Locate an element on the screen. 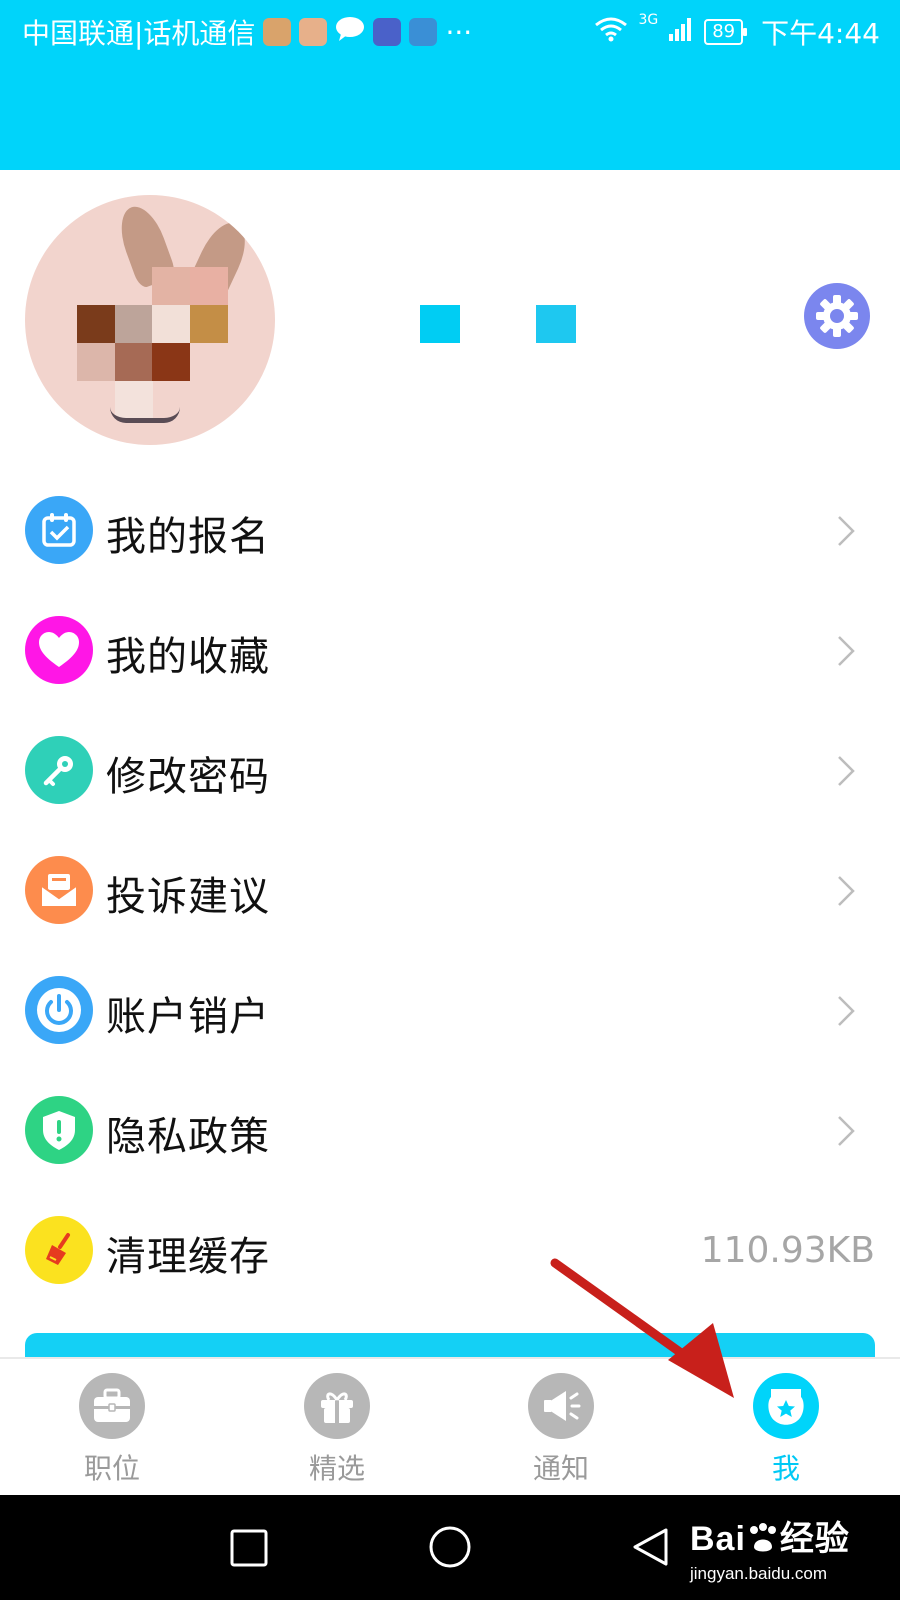 The image size is (900, 1600). calendar-check-icon is located at coordinates (59, 530).